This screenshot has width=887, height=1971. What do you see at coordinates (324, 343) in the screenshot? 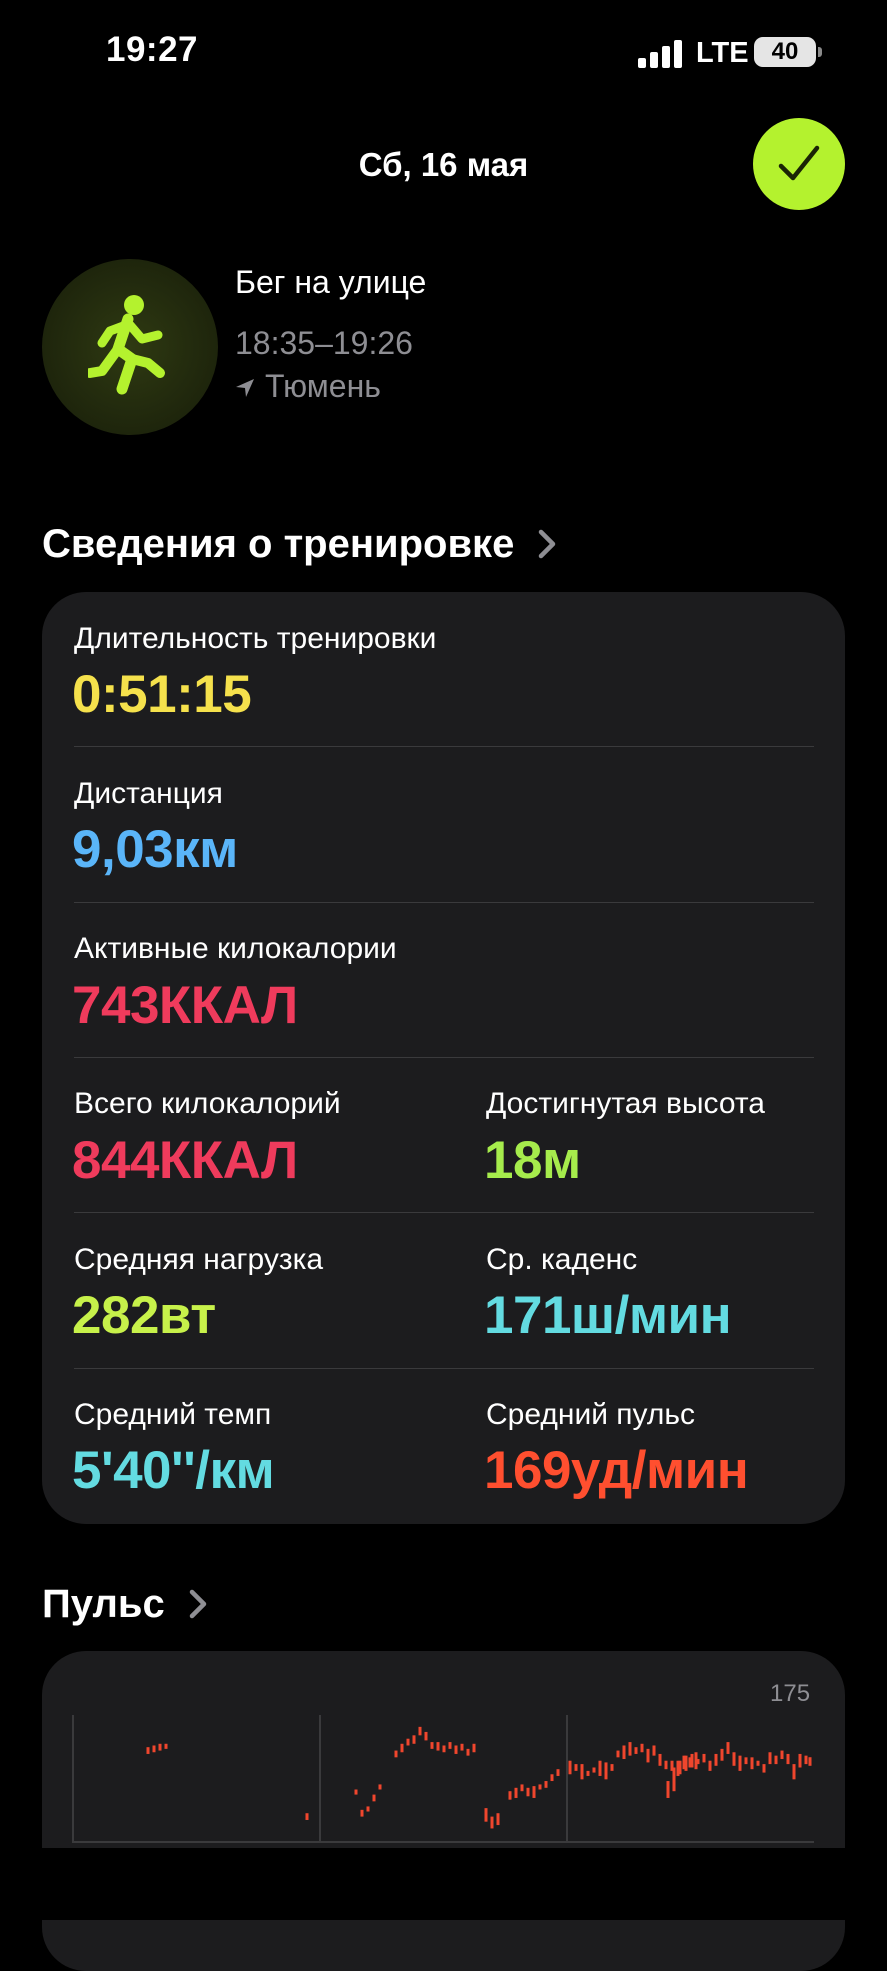
I see `workout-time-range: 18:35–19:26` at bounding box center [324, 343].